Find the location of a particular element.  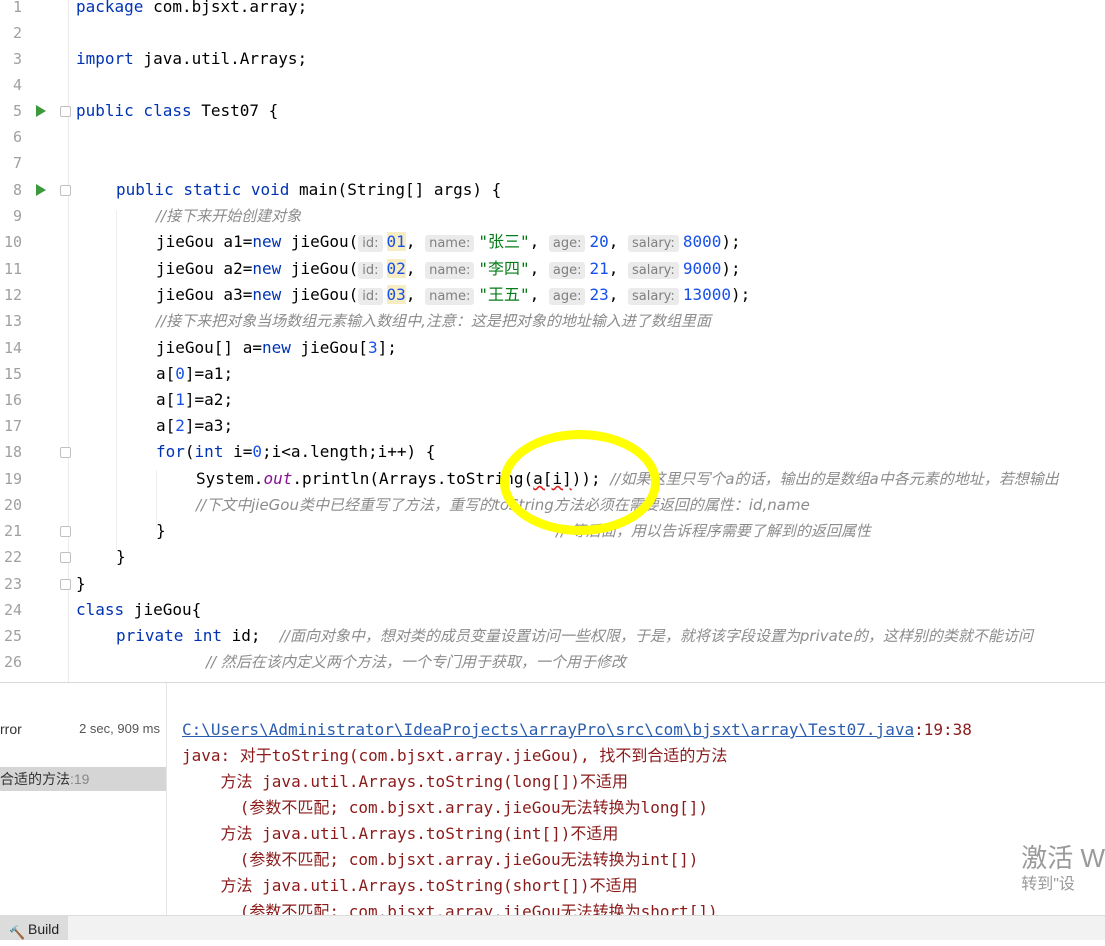

line-number: 15 is located at coordinates (12, 374).